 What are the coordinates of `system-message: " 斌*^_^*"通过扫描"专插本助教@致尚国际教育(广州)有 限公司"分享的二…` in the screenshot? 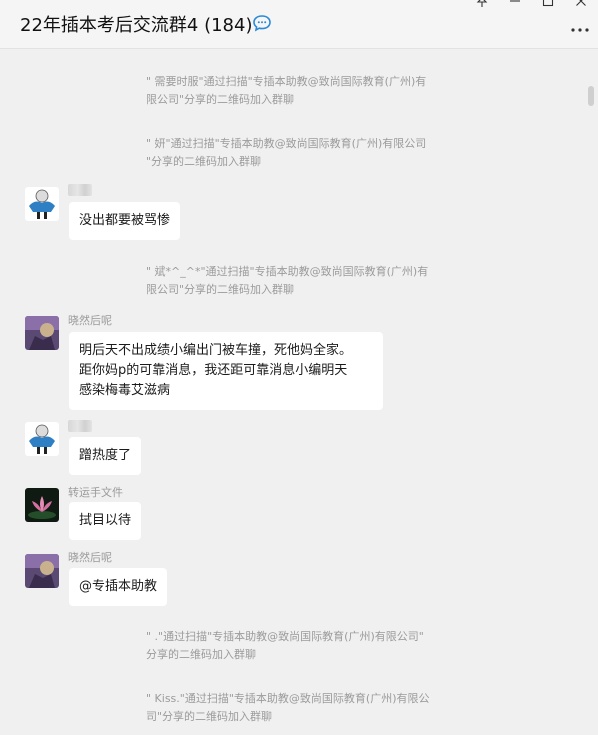 It's located at (287, 280).